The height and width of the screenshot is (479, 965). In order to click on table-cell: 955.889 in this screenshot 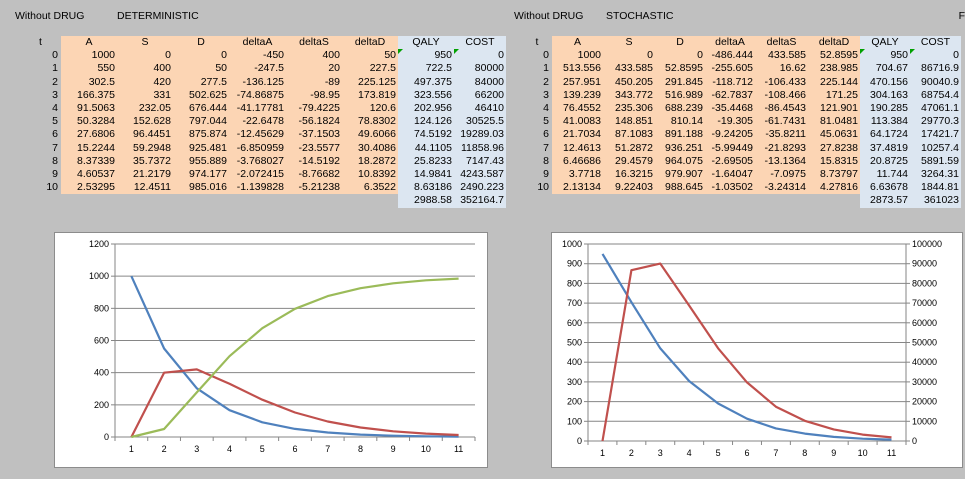, I will do `click(201, 161)`.